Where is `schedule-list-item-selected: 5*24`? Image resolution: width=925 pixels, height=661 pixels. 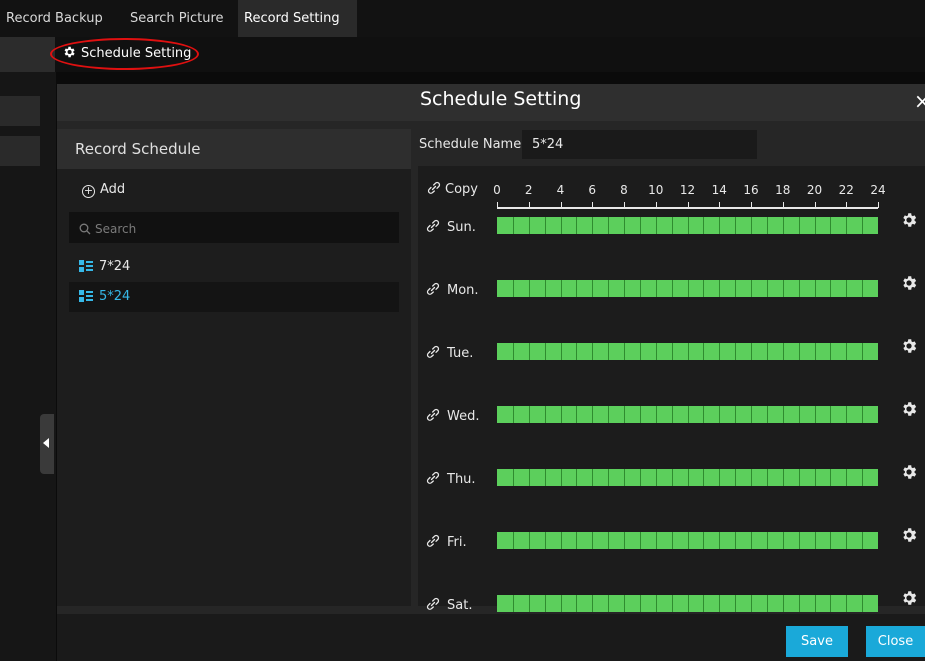 schedule-list-item-selected: 5*24 is located at coordinates (234, 297).